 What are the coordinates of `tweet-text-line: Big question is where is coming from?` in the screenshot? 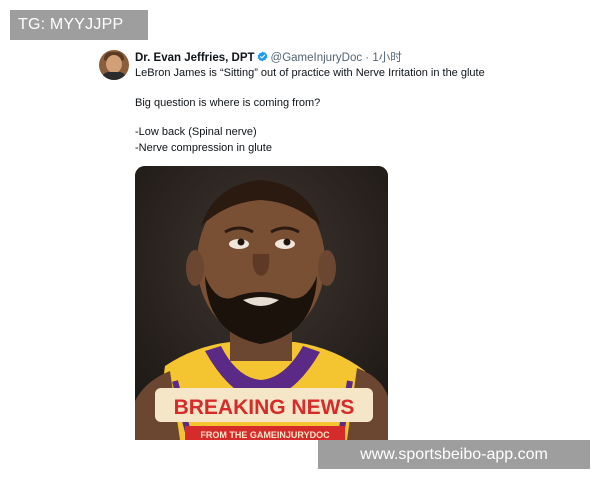 It's located at (228, 103).